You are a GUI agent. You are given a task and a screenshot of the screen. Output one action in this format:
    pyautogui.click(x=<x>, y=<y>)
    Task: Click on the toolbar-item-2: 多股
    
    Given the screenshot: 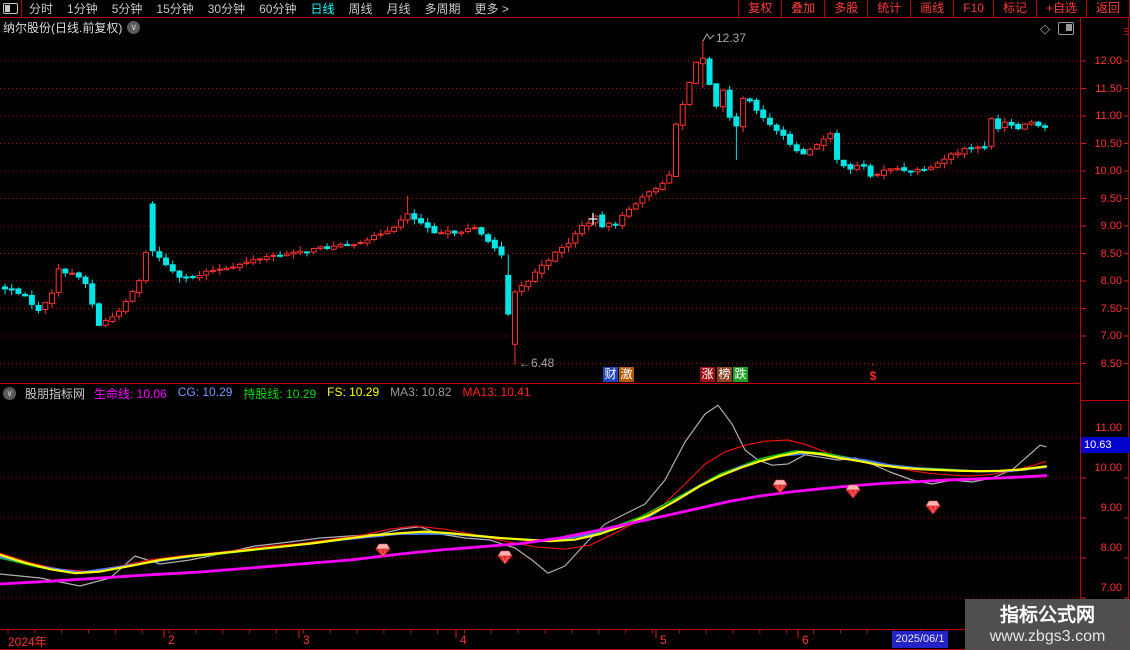 What is the action you would take?
    pyautogui.click(x=845, y=8)
    